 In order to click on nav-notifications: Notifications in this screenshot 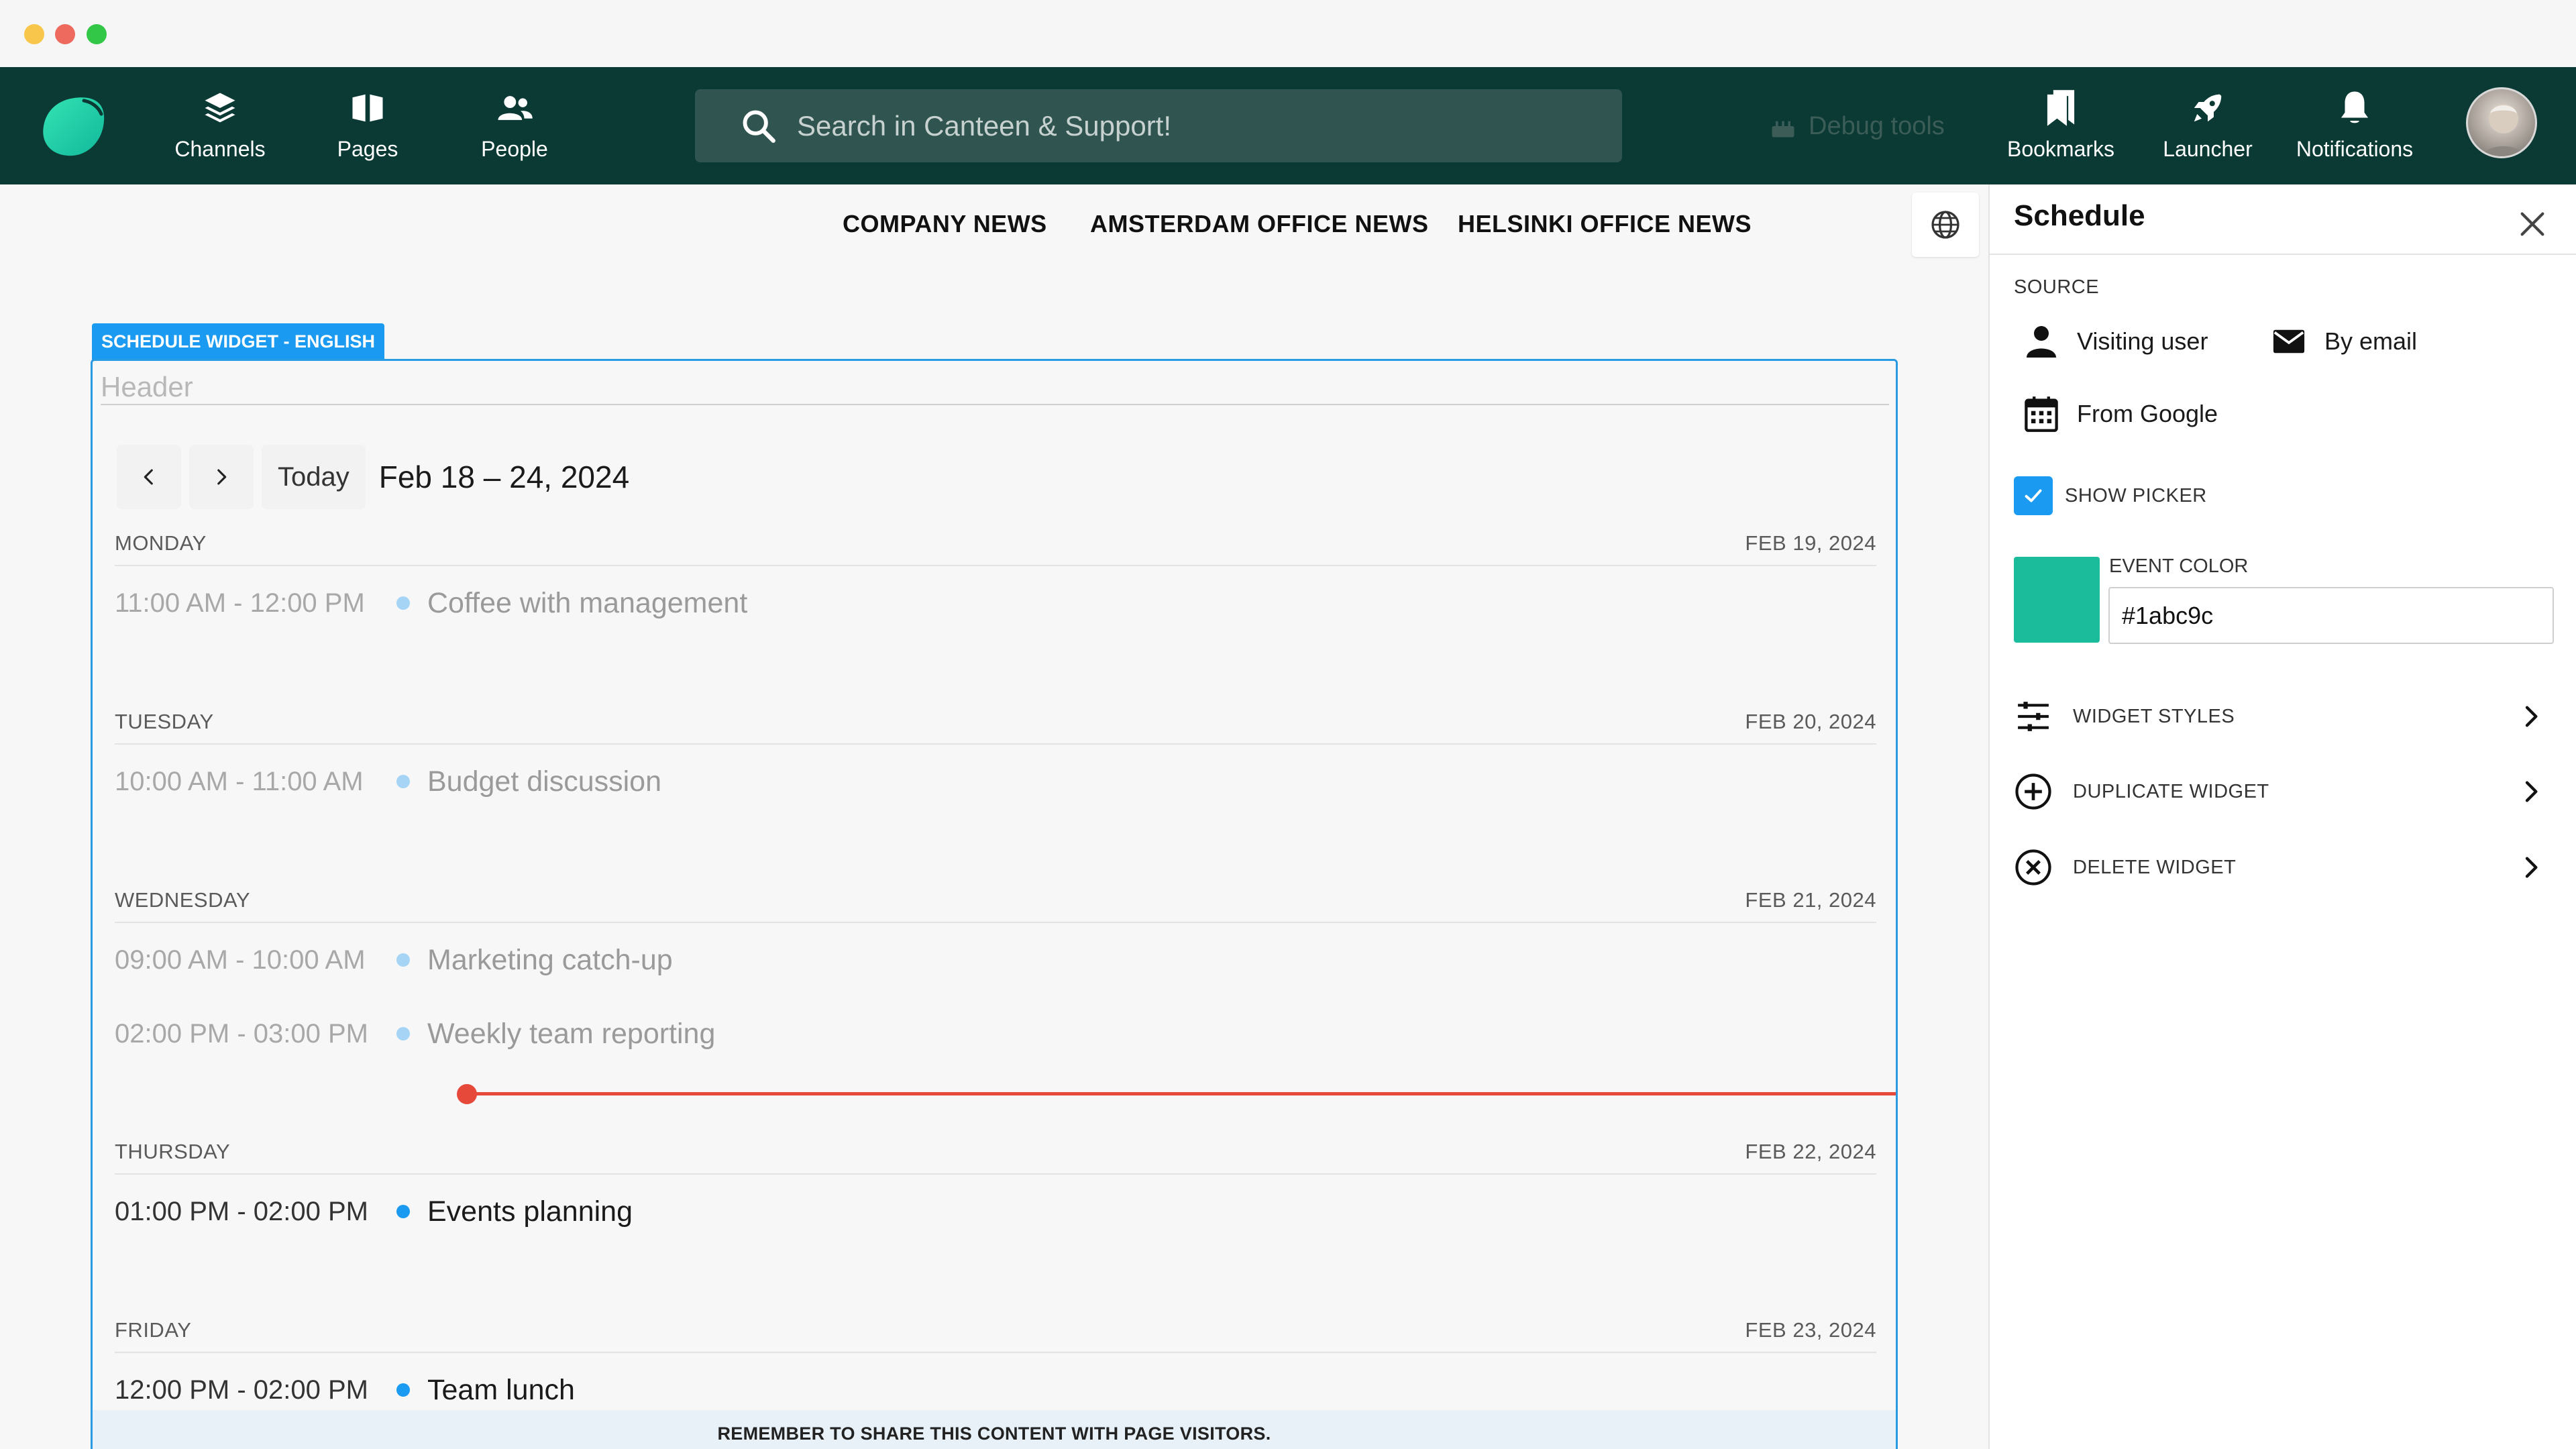, I will do `click(2355, 127)`.